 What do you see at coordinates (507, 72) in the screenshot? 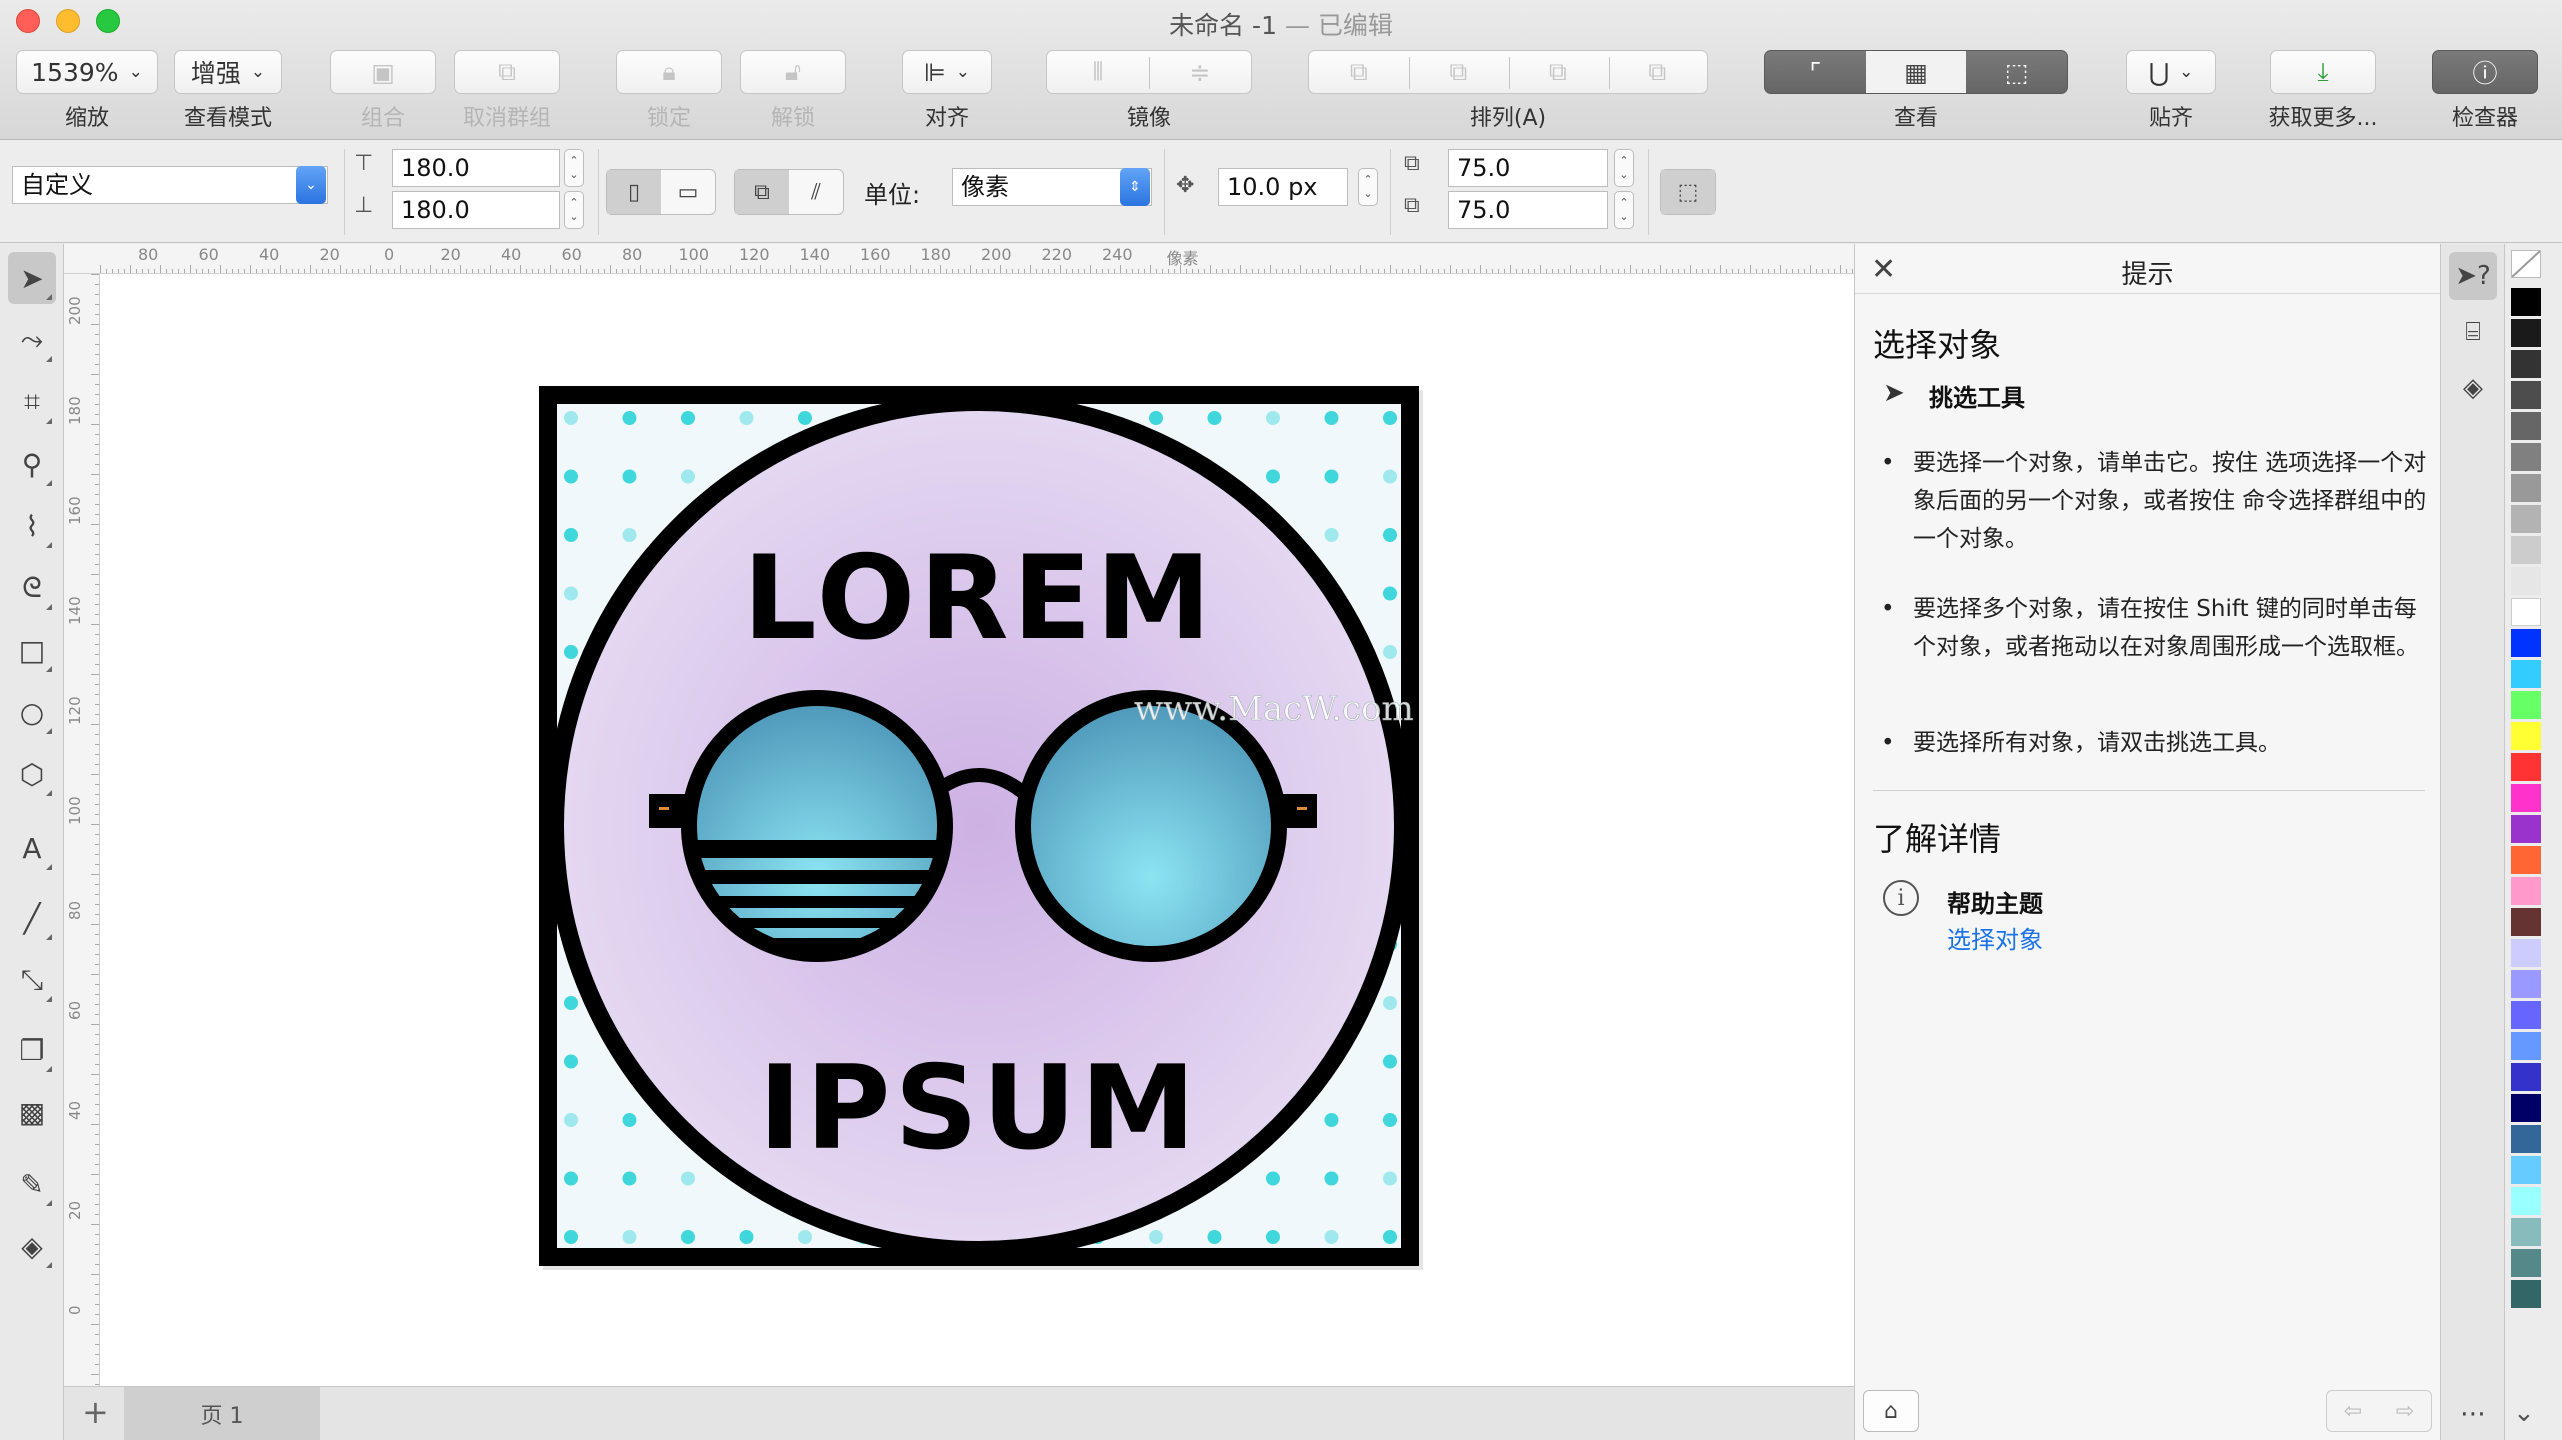
I see `ungroup-button: ⧉` at bounding box center [507, 72].